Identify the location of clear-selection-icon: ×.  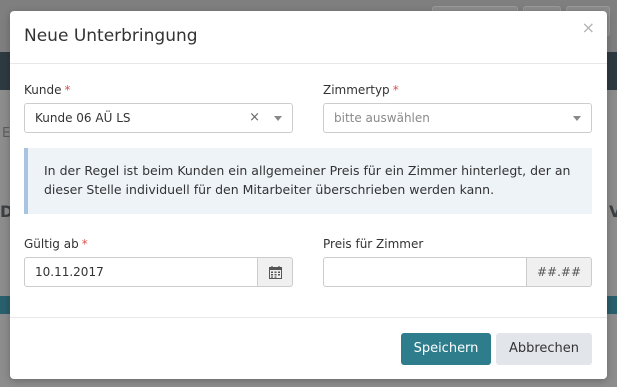
(254, 118).